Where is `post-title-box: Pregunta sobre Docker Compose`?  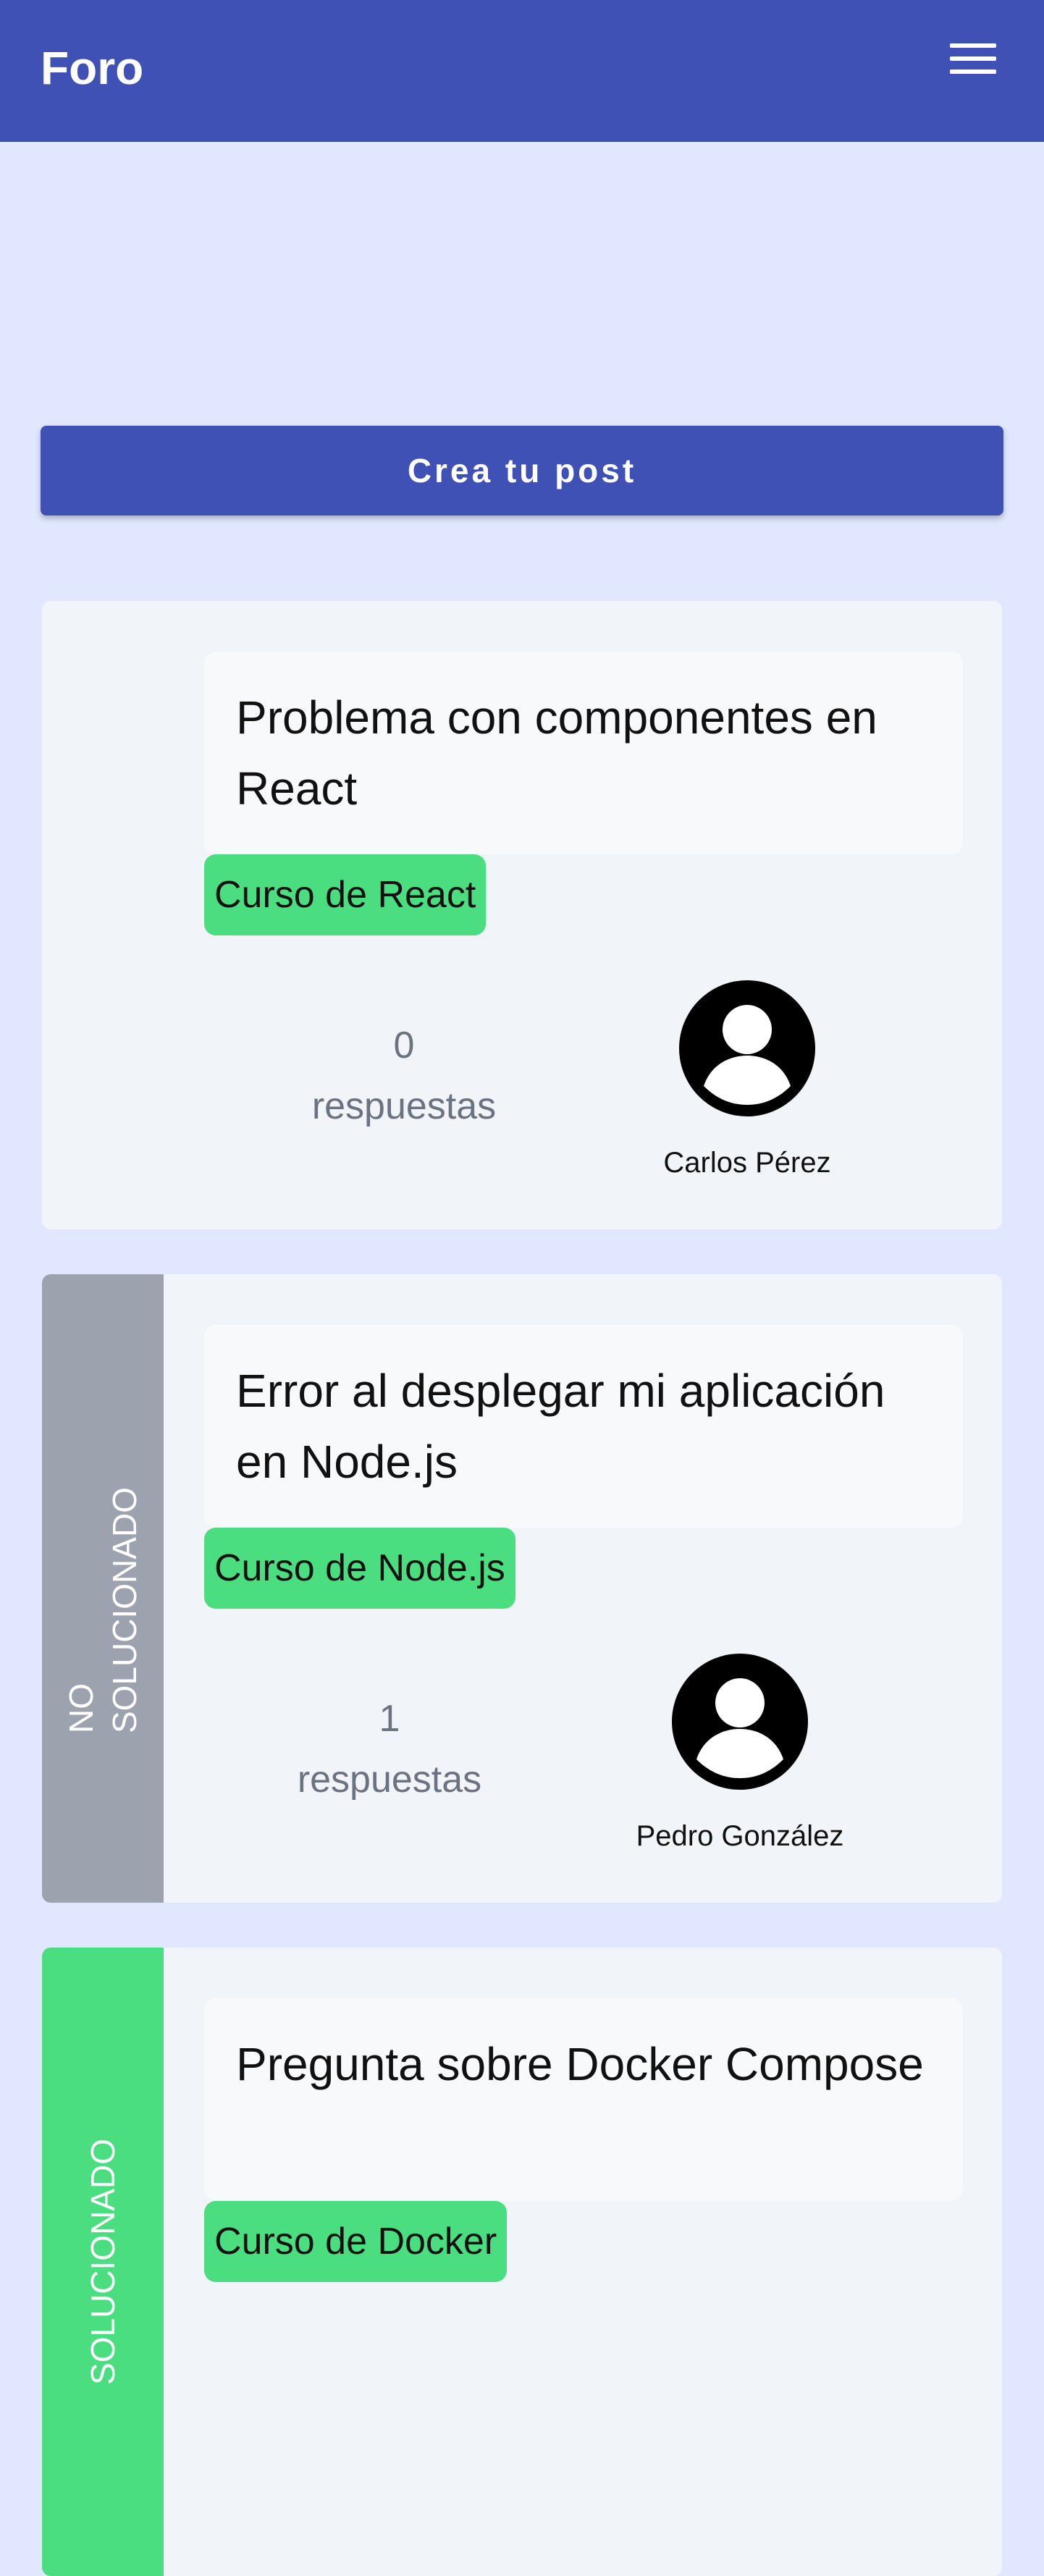 post-title-box: Pregunta sobre Docker Compose is located at coordinates (583, 2099).